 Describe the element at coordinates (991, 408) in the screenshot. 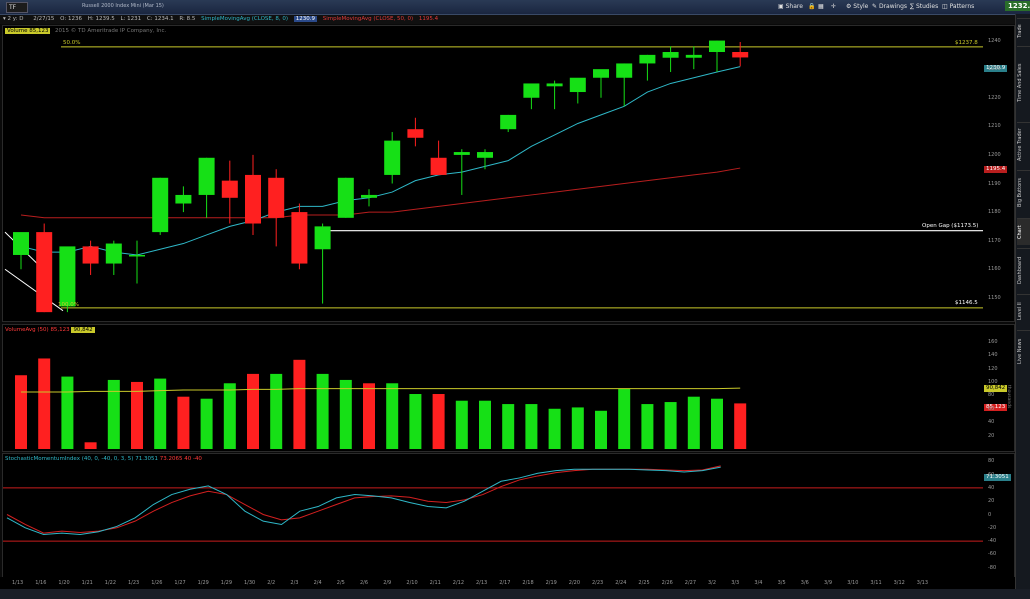

I see `volume-axis-tick: 60` at that location.